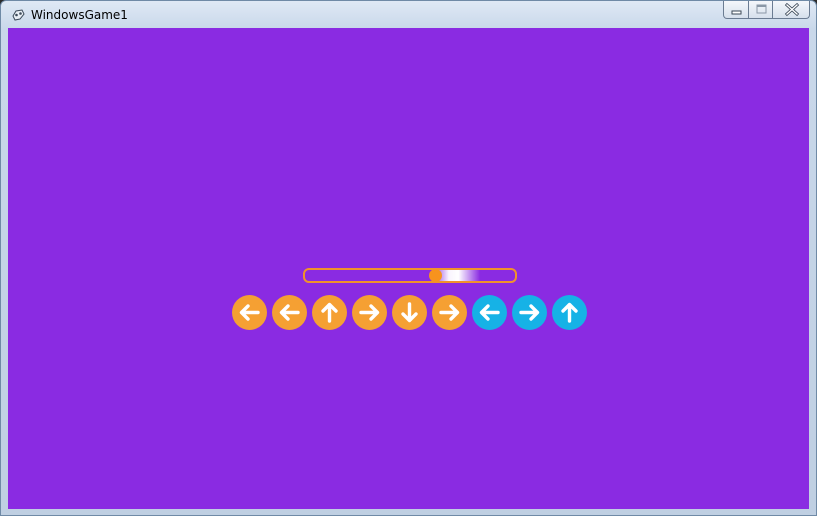 This screenshot has width=817, height=516. What do you see at coordinates (18, 15) in the screenshot?
I see `game-controller-icon` at bounding box center [18, 15].